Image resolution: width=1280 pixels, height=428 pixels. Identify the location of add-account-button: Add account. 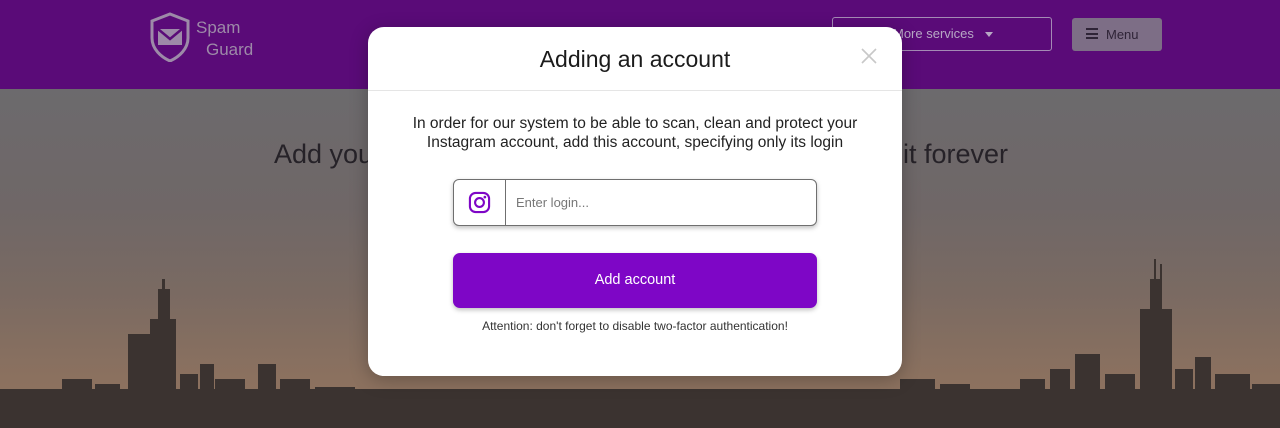
(635, 280).